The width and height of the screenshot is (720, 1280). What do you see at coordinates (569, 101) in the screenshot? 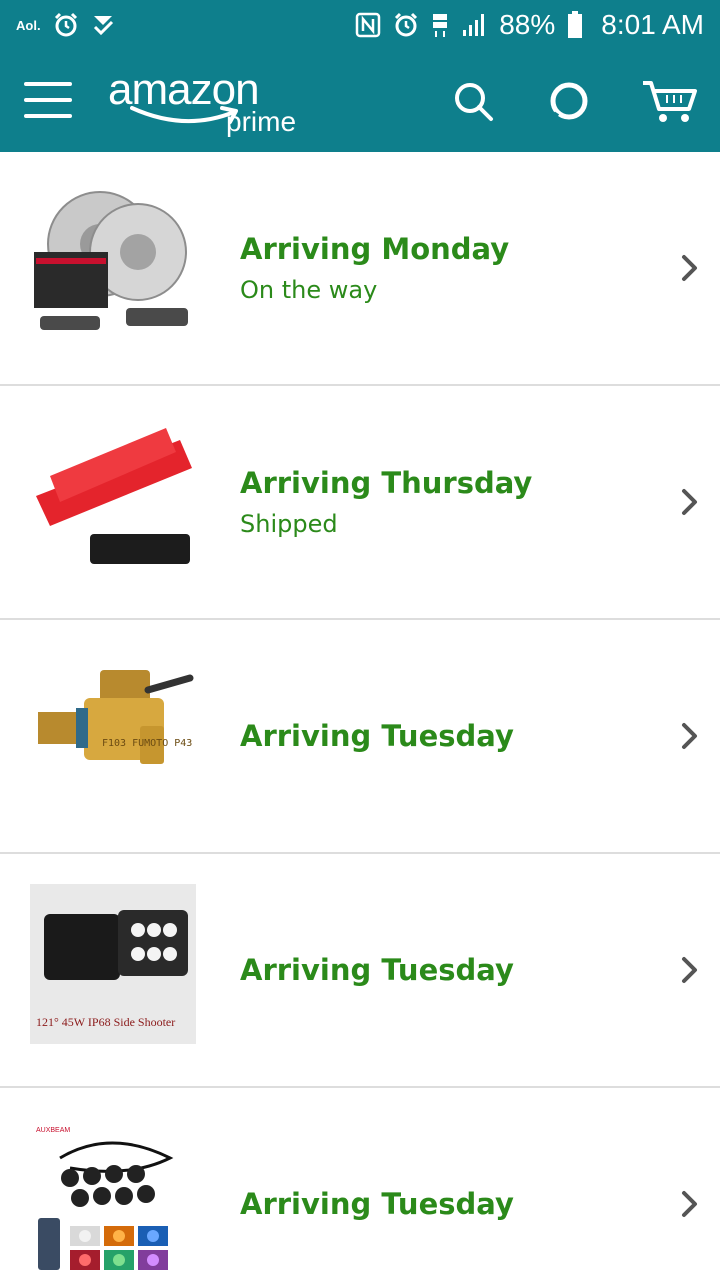
I see `alexa-icon` at bounding box center [569, 101].